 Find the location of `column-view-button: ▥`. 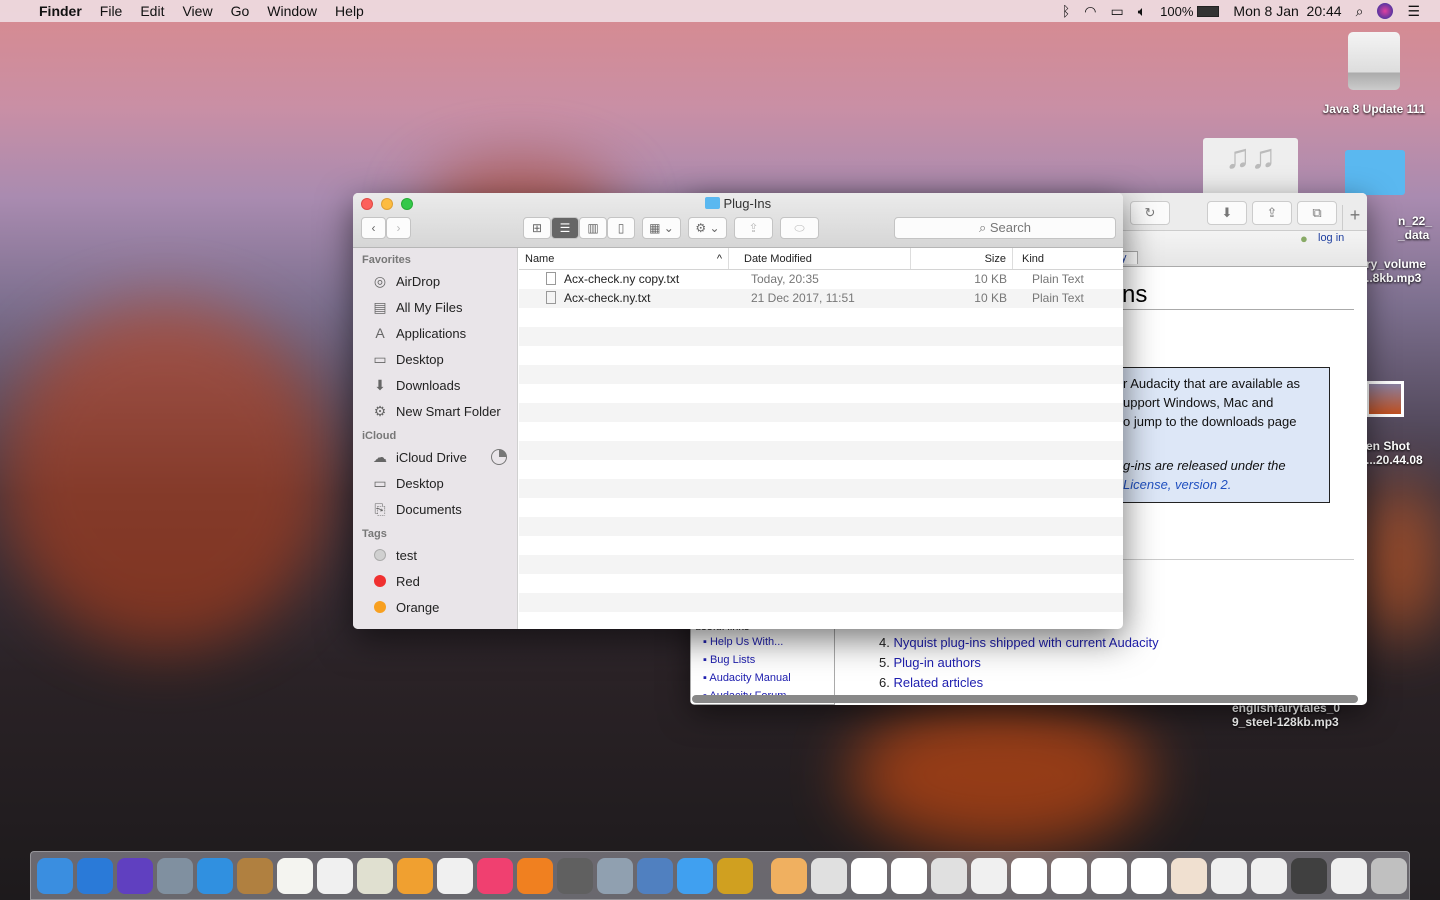

column-view-button: ▥ is located at coordinates (593, 228).